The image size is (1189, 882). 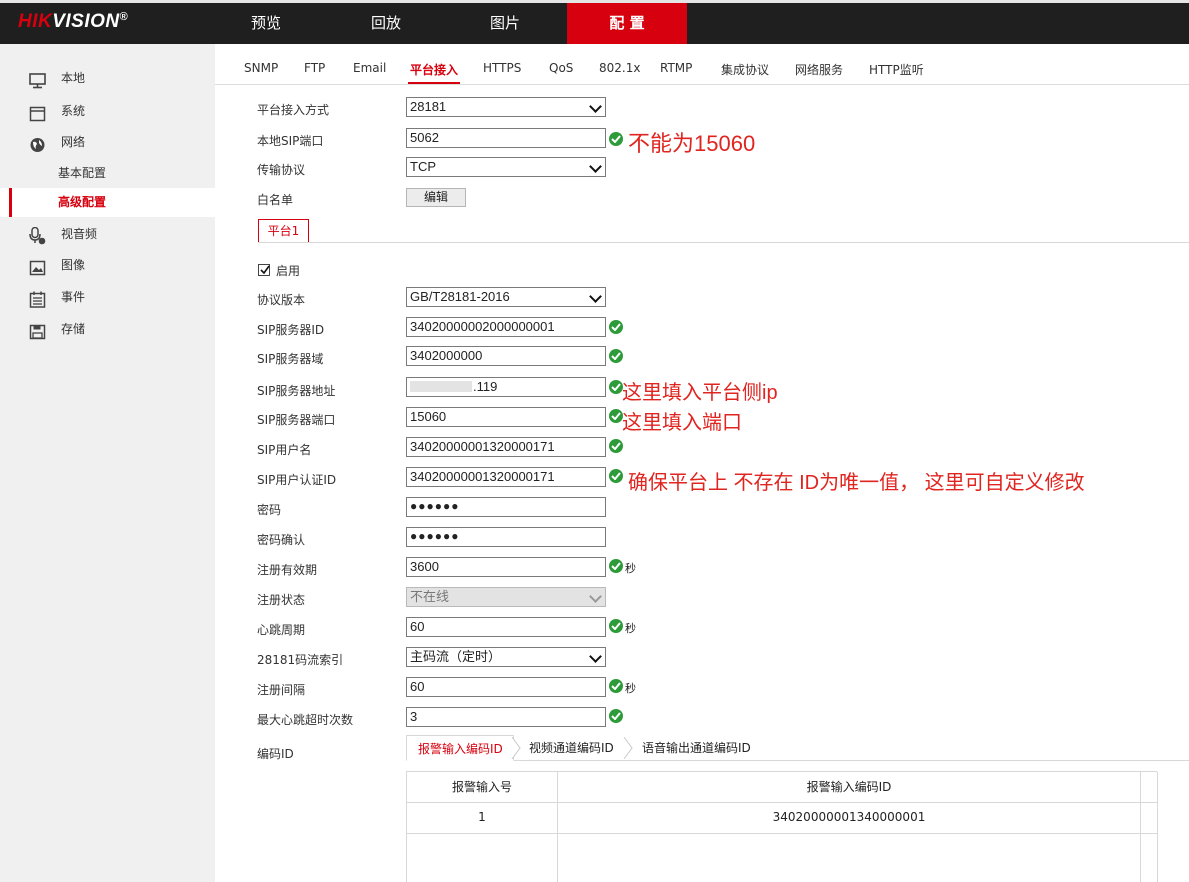 I want to click on tab-qos: QoS, so click(x=561, y=68).